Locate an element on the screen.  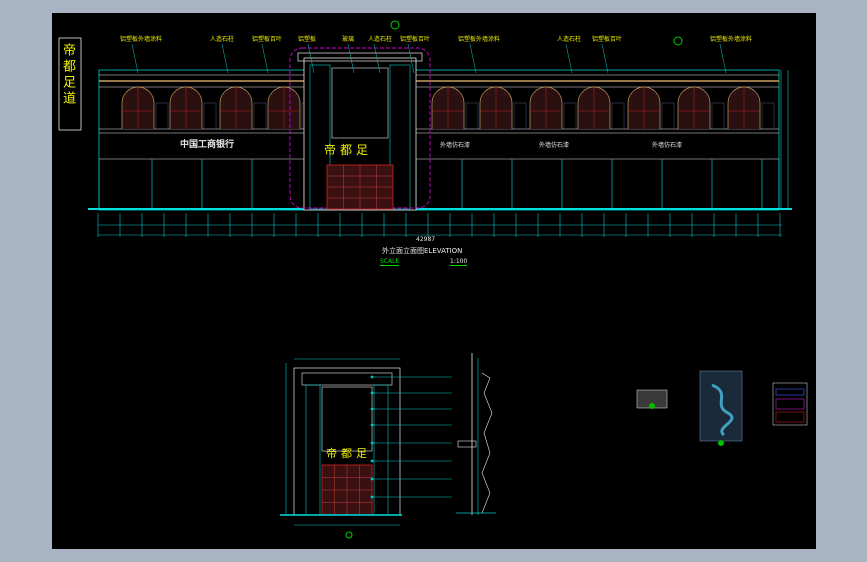
facade-label-3: 外墙仿石漆 is located at coordinates (667, 145).